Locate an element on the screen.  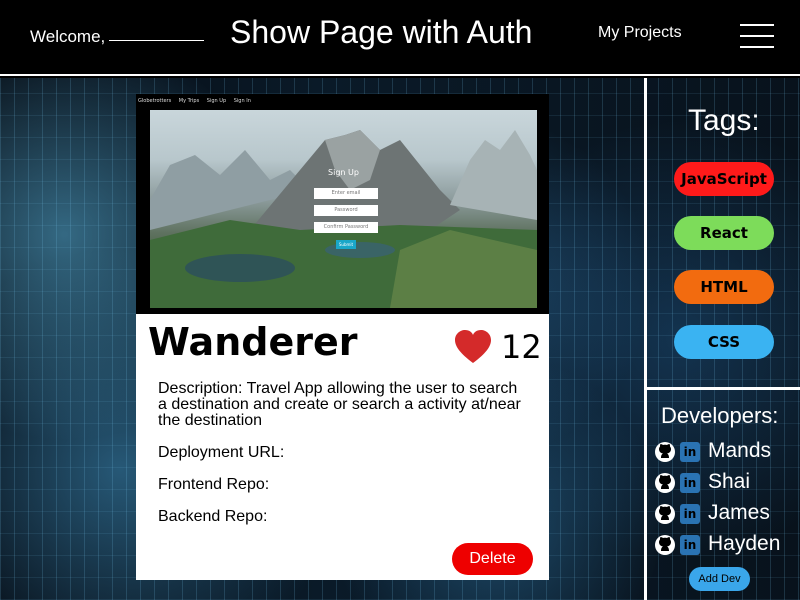
welcome-label: Welcome, is located at coordinates (68, 36).